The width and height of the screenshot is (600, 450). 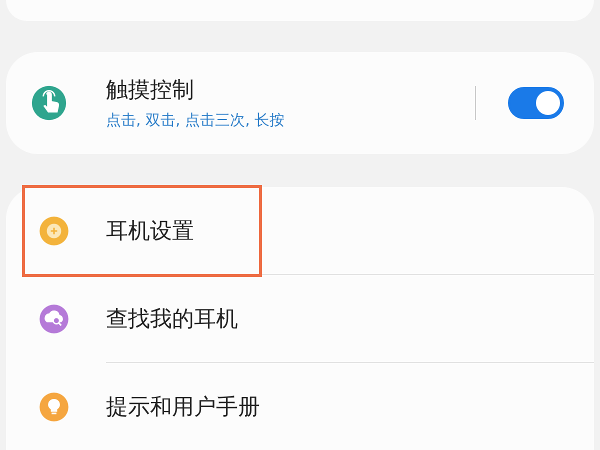 I want to click on menu-item: 耳机设置, so click(x=150, y=231).